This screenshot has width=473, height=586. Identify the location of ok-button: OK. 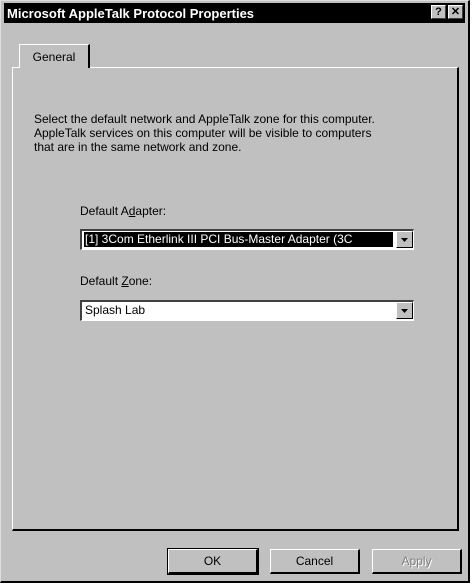
(213, 561).